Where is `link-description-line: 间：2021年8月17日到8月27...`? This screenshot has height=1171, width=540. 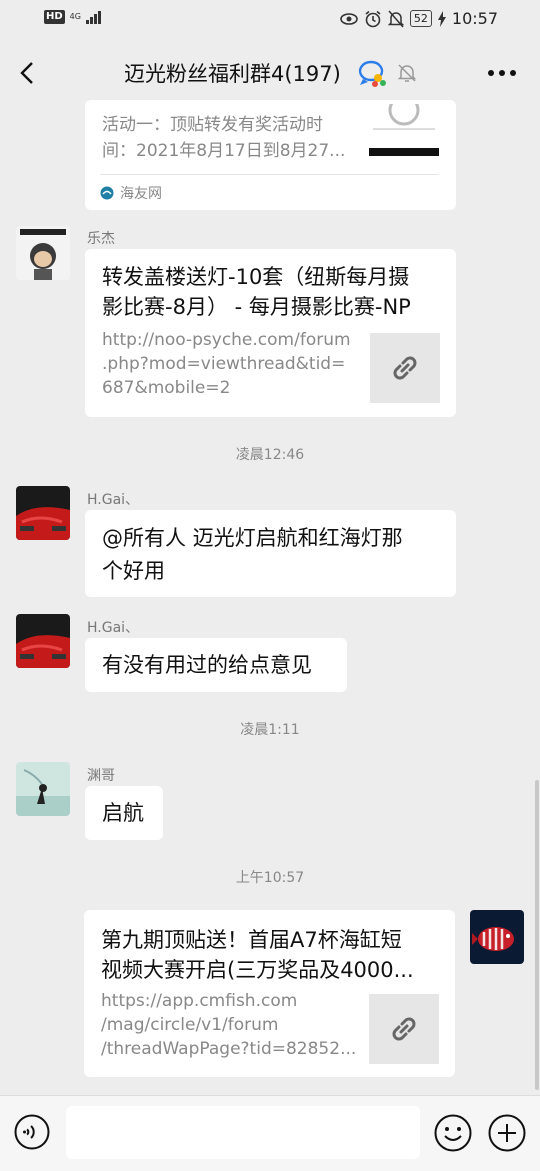
link-description-line: 间：2021年8月17日到8月27... is located at coordinates (224, 151).